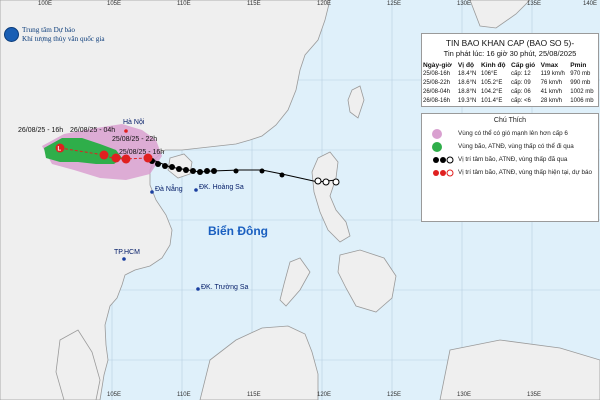 This screenshot has height=400, width=600. Describe the element at coordinates (464, 395) in the screenshot. I see `lon-label-bottom-130: 130E` at that location.